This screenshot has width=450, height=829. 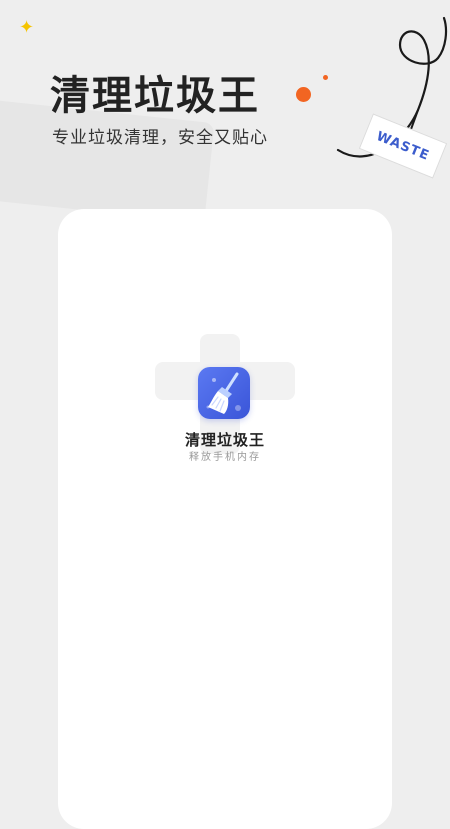 What do you see at coordinates (224, 440) in the screenshot?
I see `app-name: 清理垃圾王` at bounding box center [224, 440].